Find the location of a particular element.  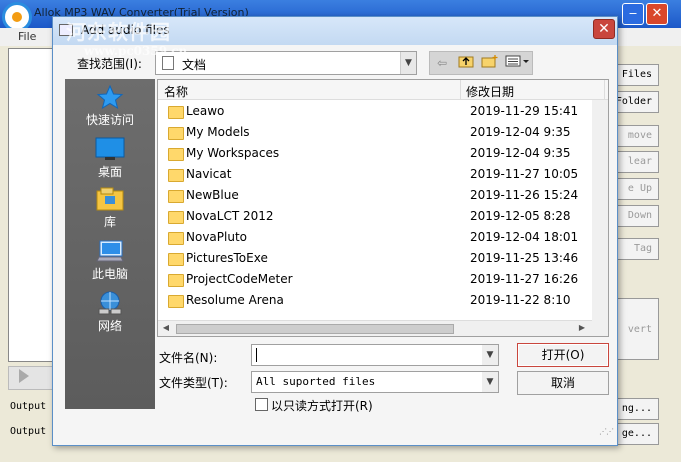

file-row: Navicat 2019-11-27 10:05 is located at coordinates (381, 174).